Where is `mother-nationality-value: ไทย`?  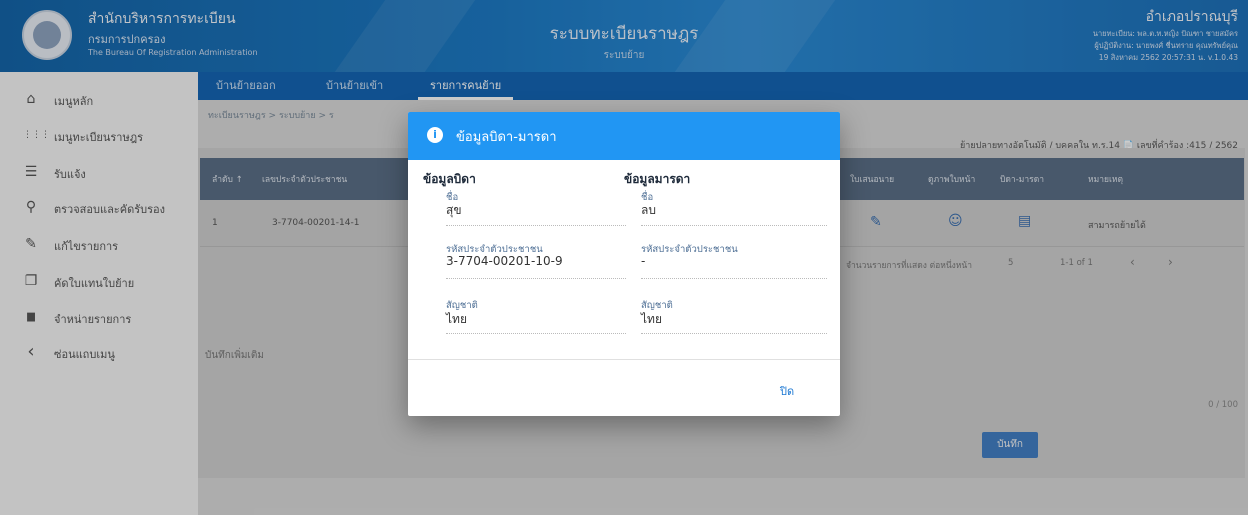
mother-nationality-value: ไทย is located at coordinates (651, 319).